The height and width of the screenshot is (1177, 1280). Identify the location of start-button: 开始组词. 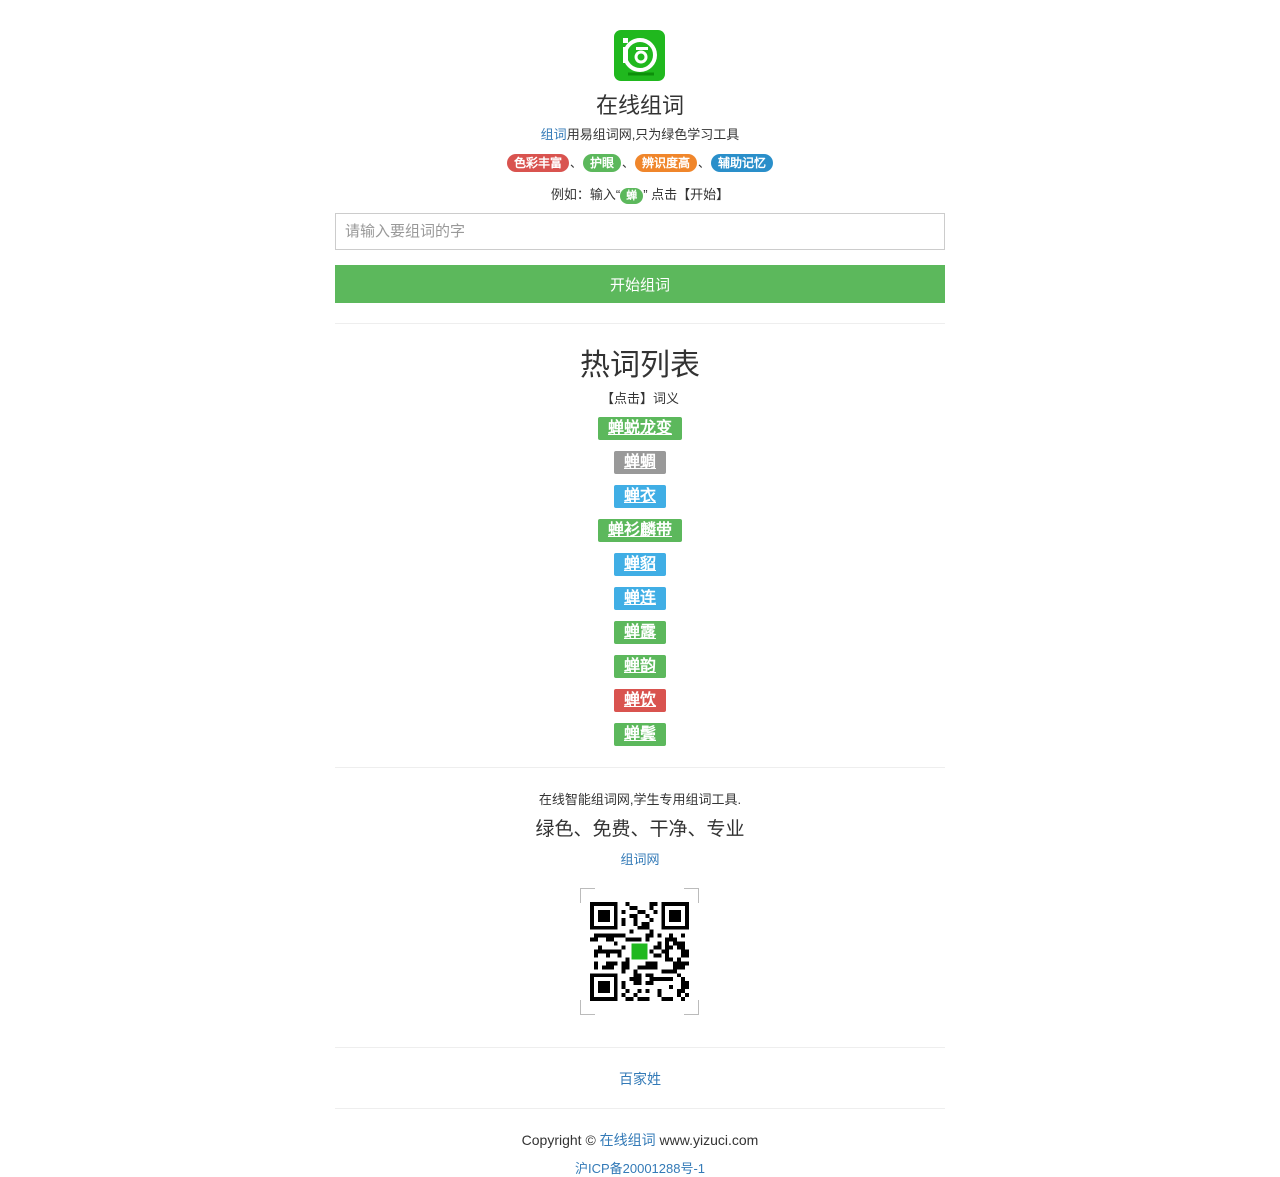
(640, 284).